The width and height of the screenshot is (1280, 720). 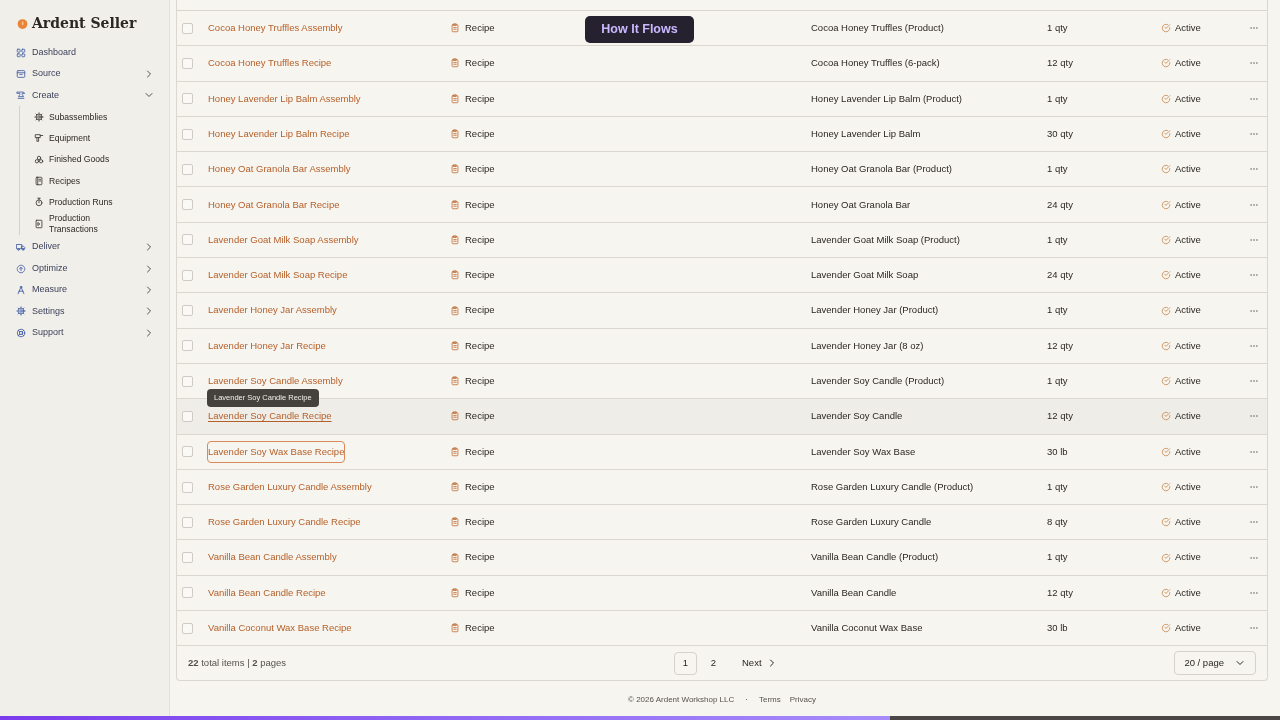 I want to click on recipe-link: Vanilla Bean Candle Assembly, so click(x=272, y=557).